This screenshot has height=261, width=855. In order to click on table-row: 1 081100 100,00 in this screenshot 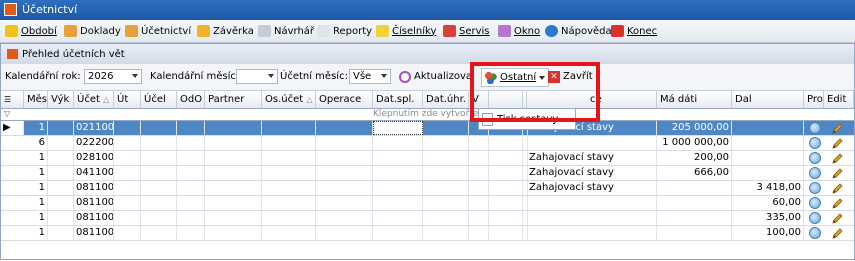, I will do `click(427, 233)`.